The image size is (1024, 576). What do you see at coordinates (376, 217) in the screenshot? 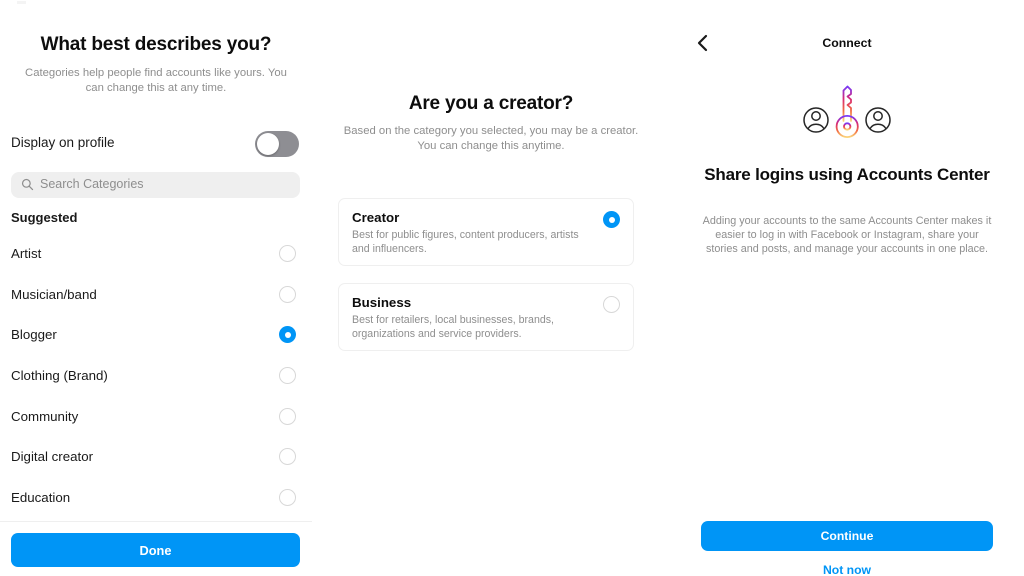
I see `option-title: Creator` at bounding box center [376, 217].